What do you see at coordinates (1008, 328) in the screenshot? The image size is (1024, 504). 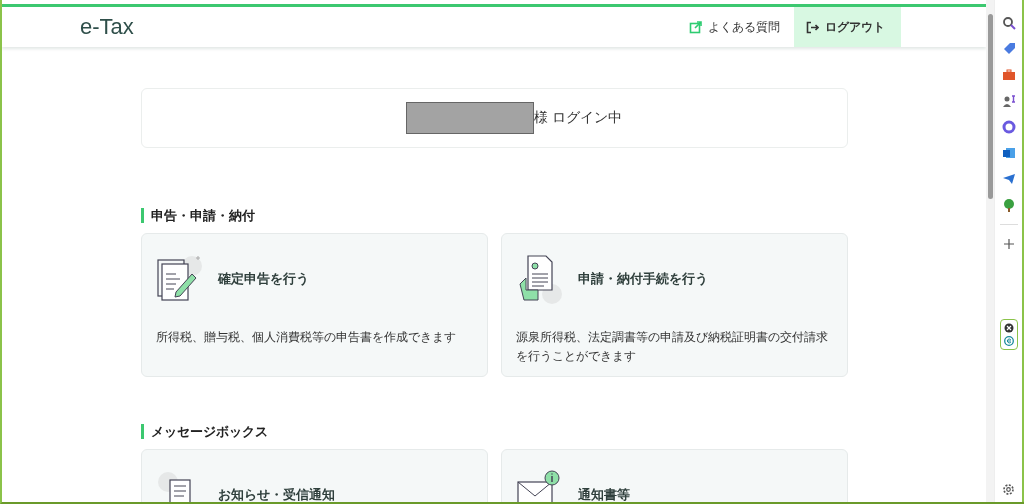 I see `close-icon` at bounding box center [1008, 328].